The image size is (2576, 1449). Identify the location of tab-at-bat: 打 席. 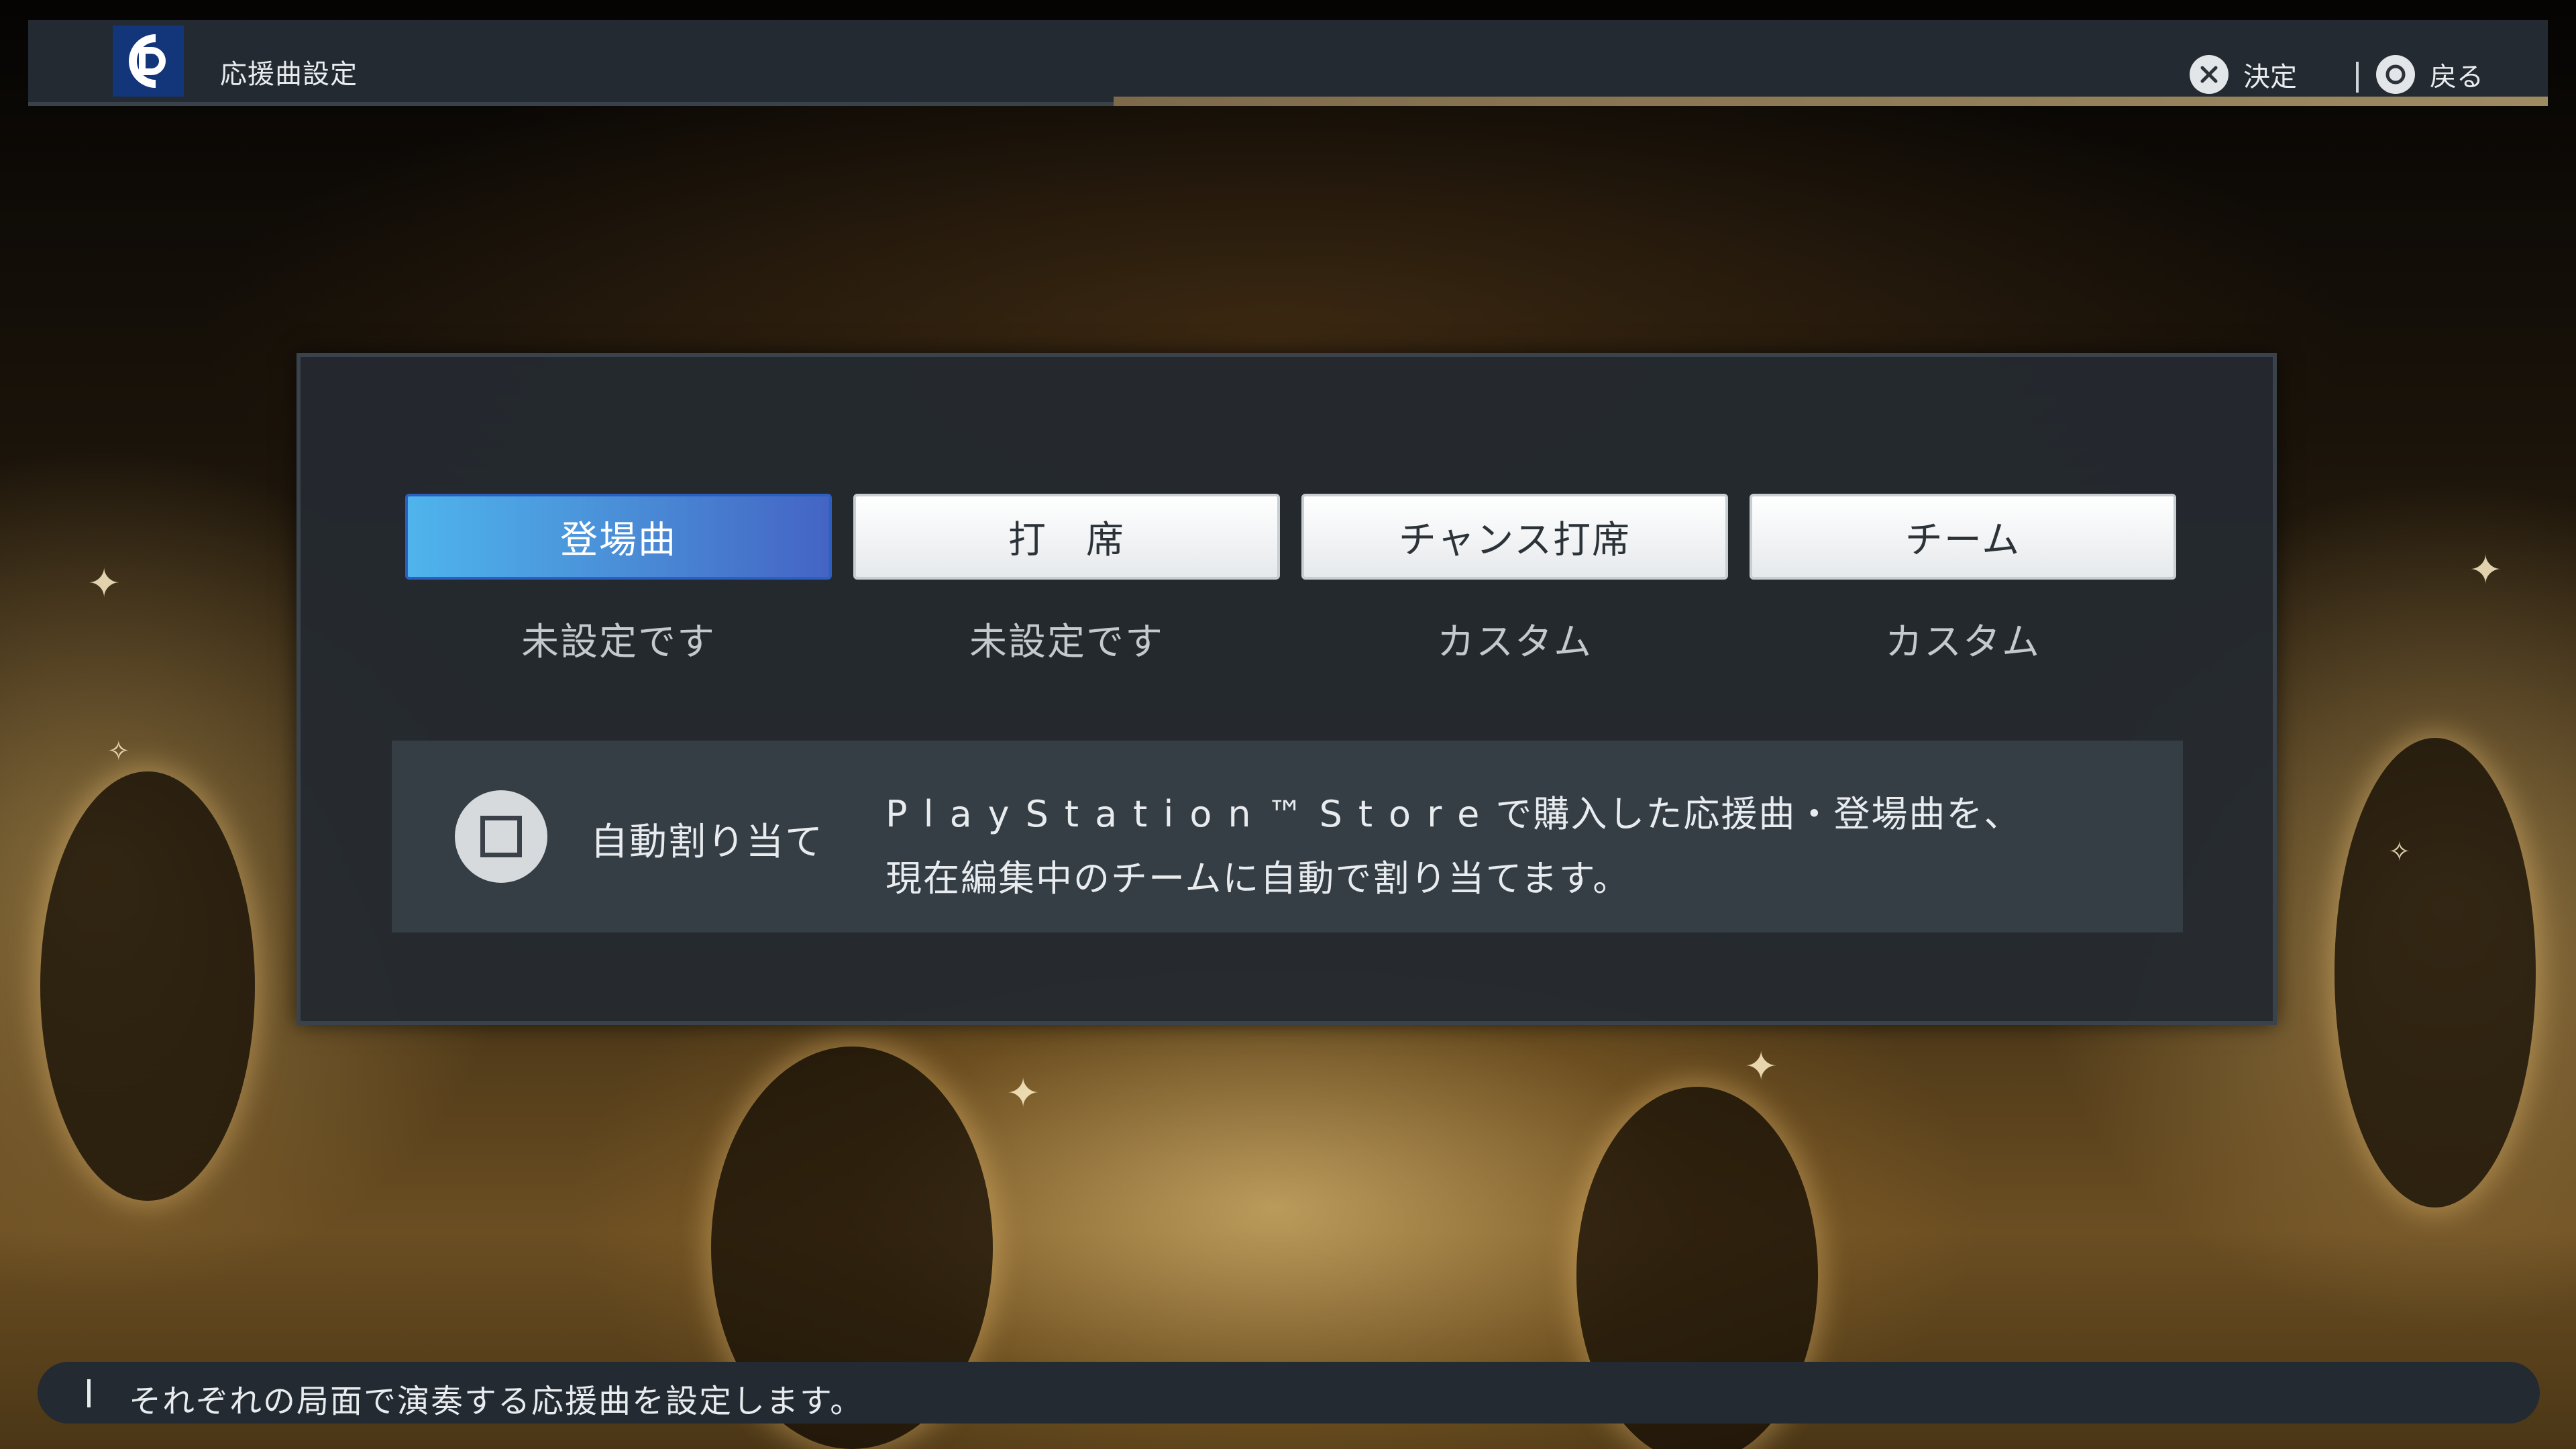
(1066, 537).